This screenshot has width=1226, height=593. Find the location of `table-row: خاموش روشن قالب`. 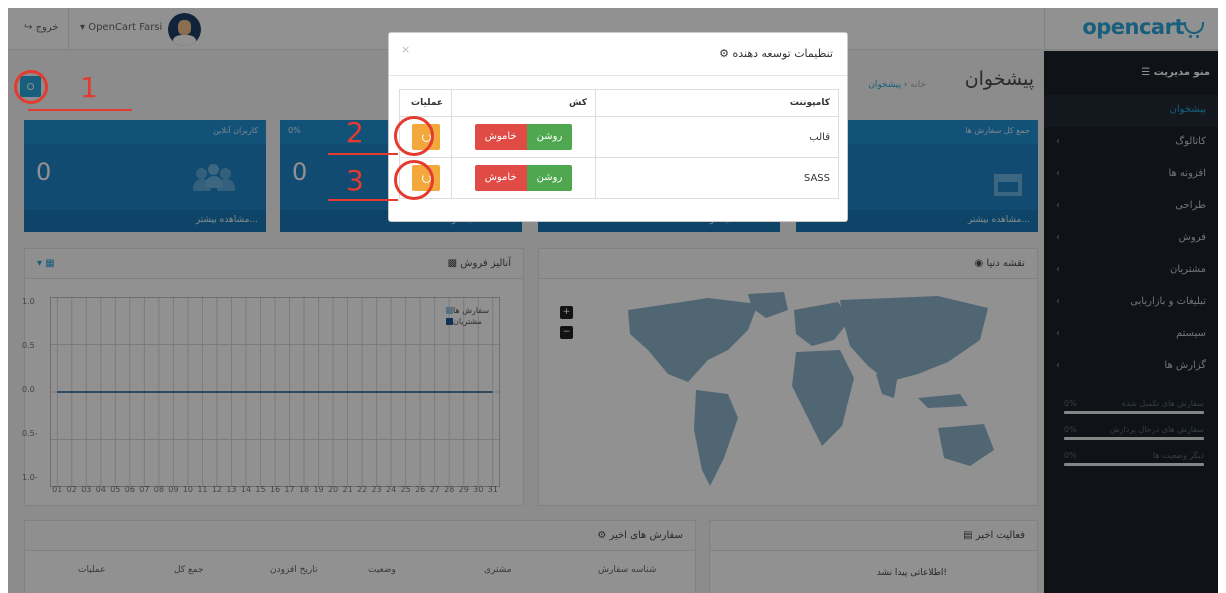

table-row: خاموش روشن قالب is located at coordinates (619, 137).